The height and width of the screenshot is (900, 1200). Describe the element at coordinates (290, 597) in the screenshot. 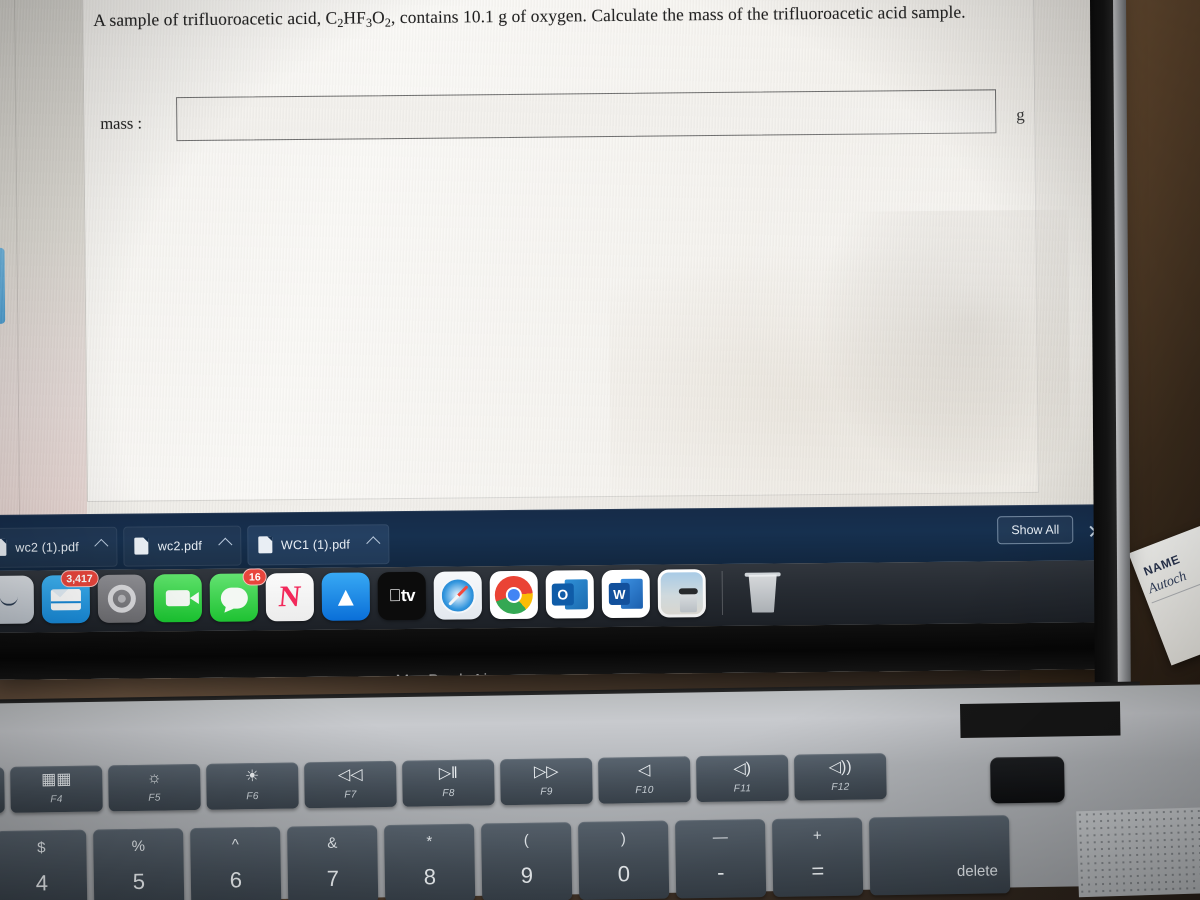

I see `dock-item-news: N` at that location.